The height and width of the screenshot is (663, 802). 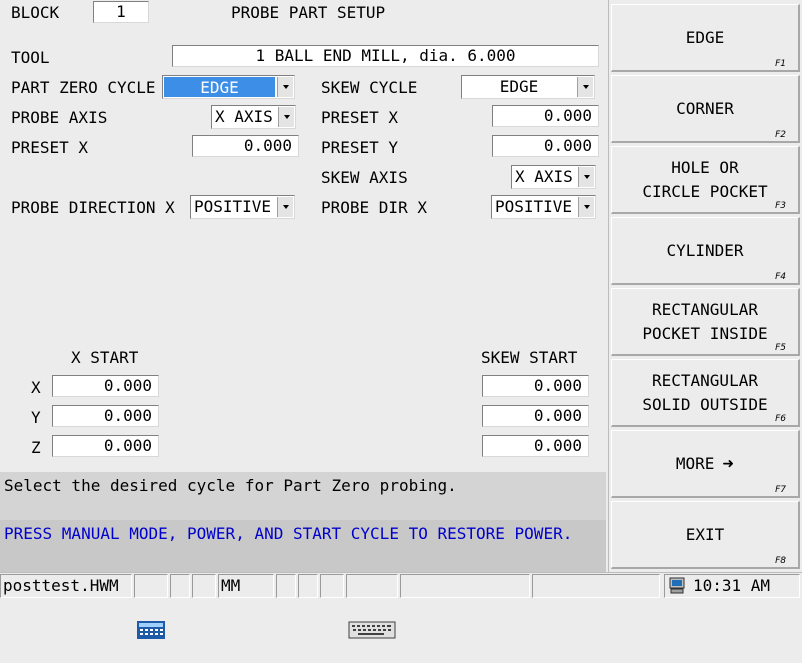 What do you see at coordinates (246, 586) in the screenshot?
I see `status-units: MM` at bounding box center [246, 586].